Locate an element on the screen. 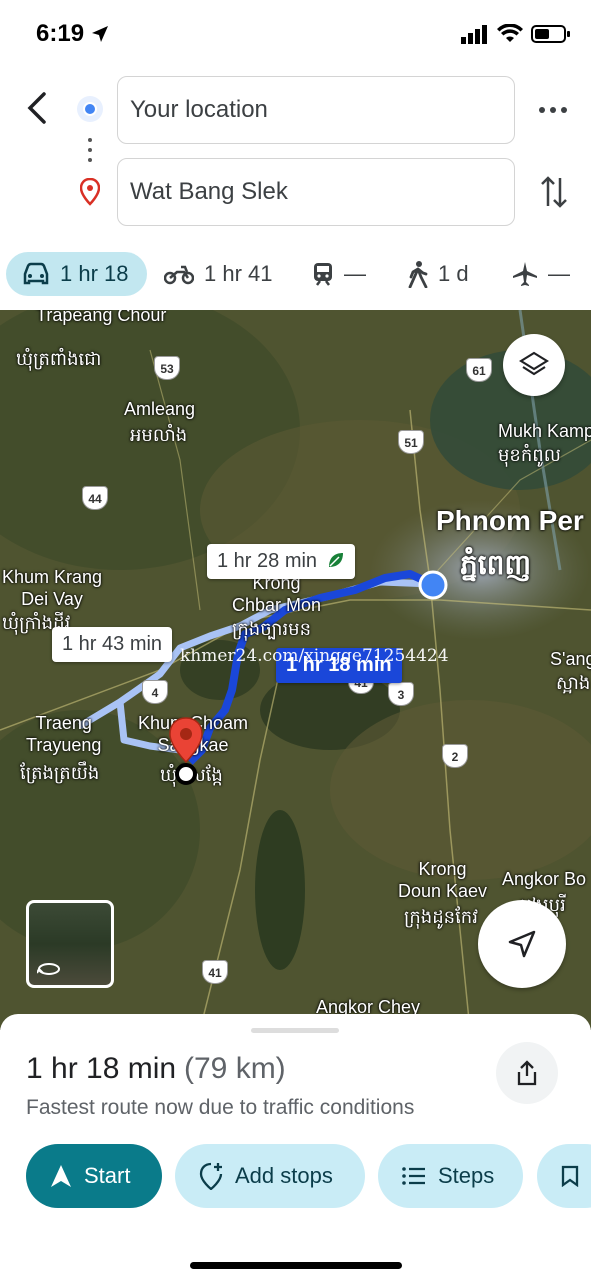 The width and height of the screenshot is (591, 1280). cellular-signal-icon is located at coordinates (474, 34).